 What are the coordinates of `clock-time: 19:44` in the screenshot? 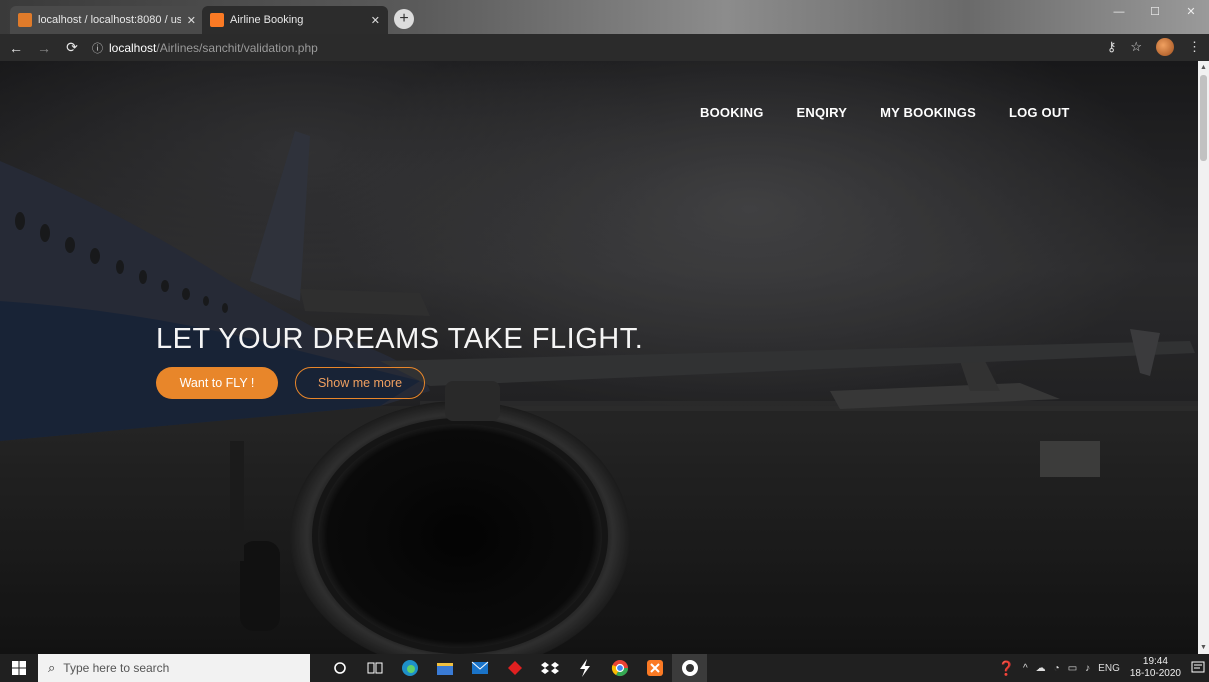 It's located at (1155, 661).